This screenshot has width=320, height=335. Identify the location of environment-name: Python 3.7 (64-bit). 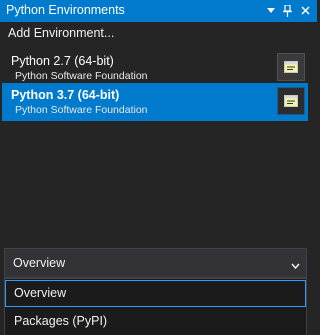
(65, 95).